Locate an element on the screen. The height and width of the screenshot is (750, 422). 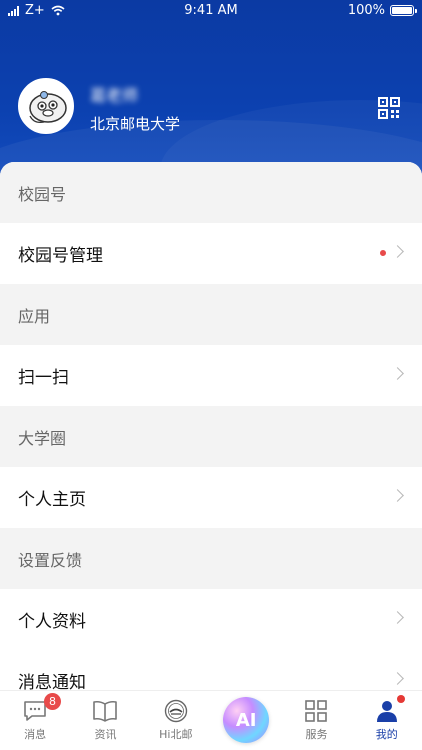
bottom-tab-bar: 8 消息 资讯 Hi北邮 AI 服务 我的 is located at coordinates (211, 720).